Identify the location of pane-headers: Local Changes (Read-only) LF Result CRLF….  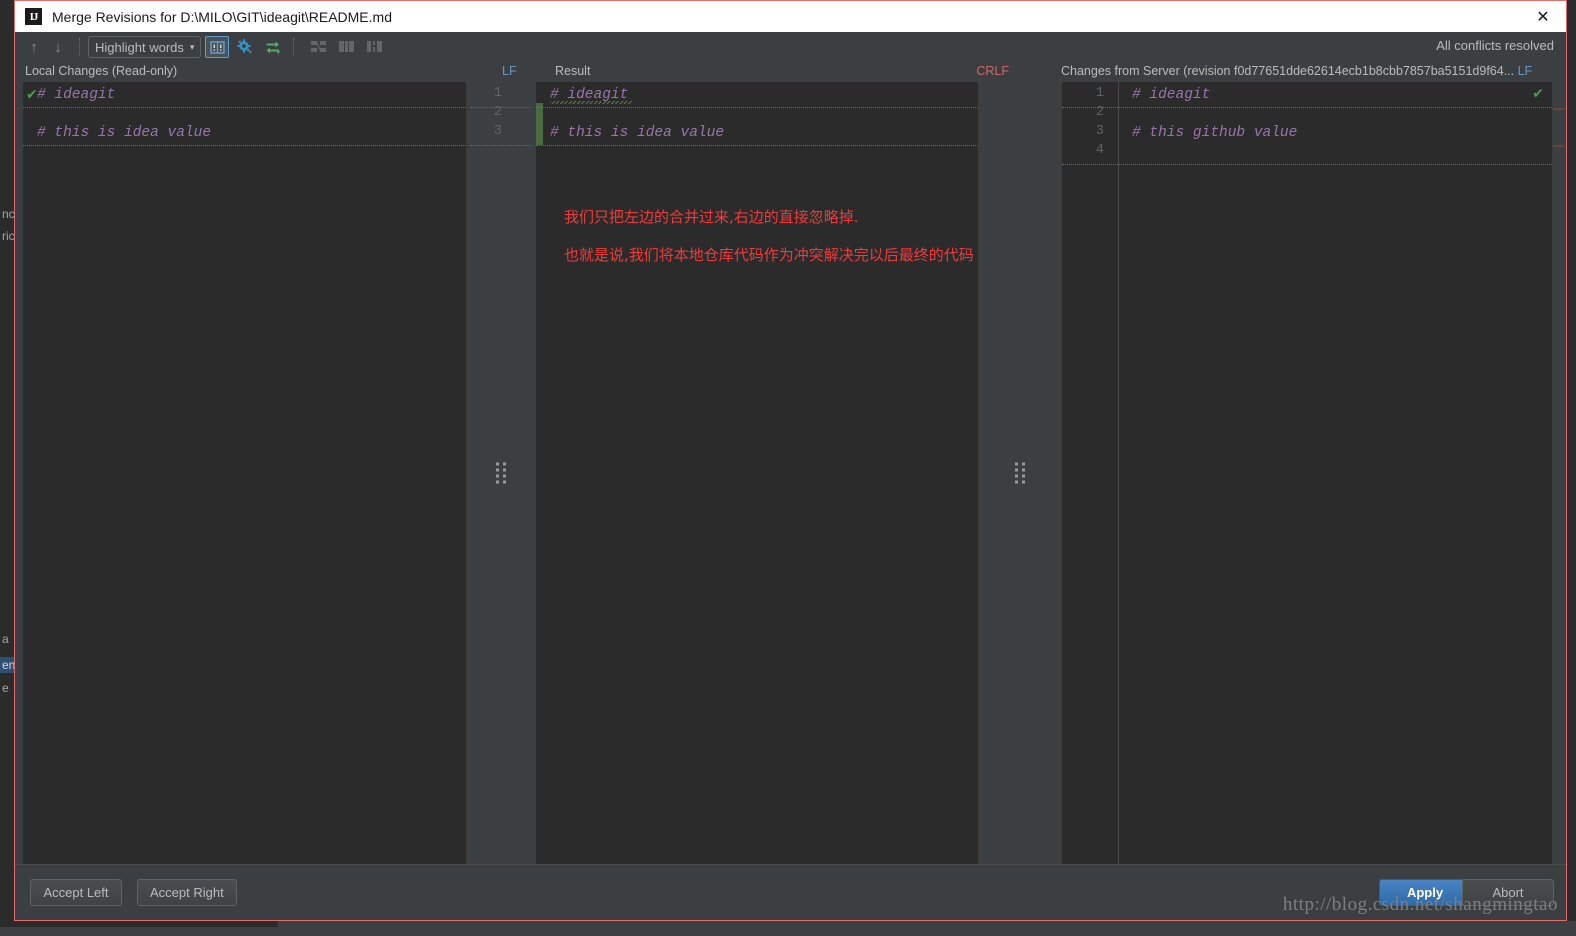
(790, 72).